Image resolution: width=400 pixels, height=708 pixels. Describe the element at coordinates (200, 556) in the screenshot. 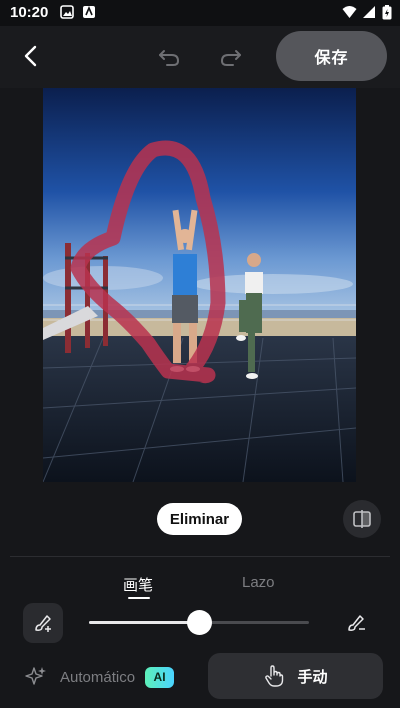

I see `panel-divider` at that location.